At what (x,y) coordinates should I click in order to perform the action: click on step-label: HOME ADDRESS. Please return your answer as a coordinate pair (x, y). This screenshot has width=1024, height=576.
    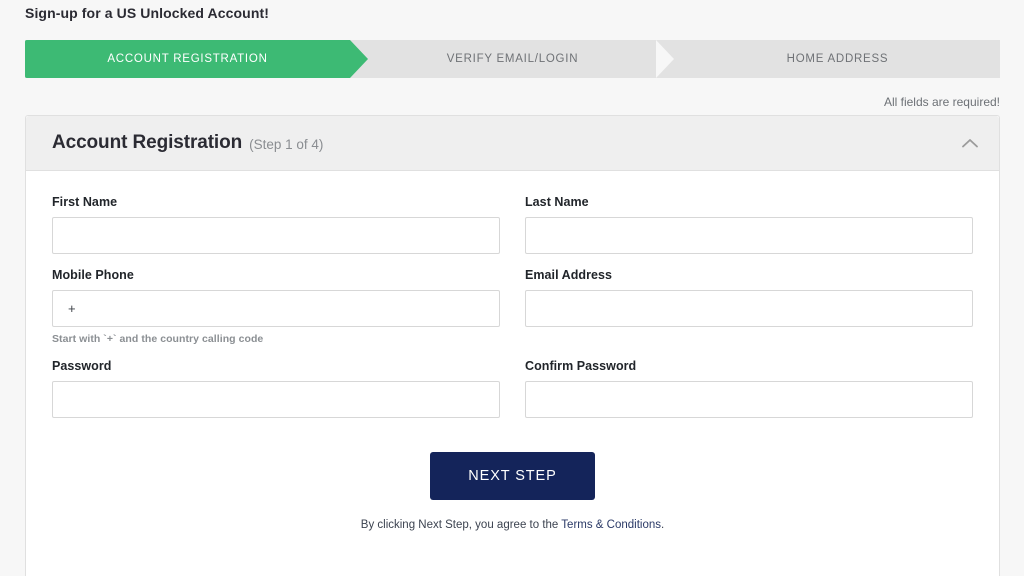
    Looking at the image, I should click on (837, 59).